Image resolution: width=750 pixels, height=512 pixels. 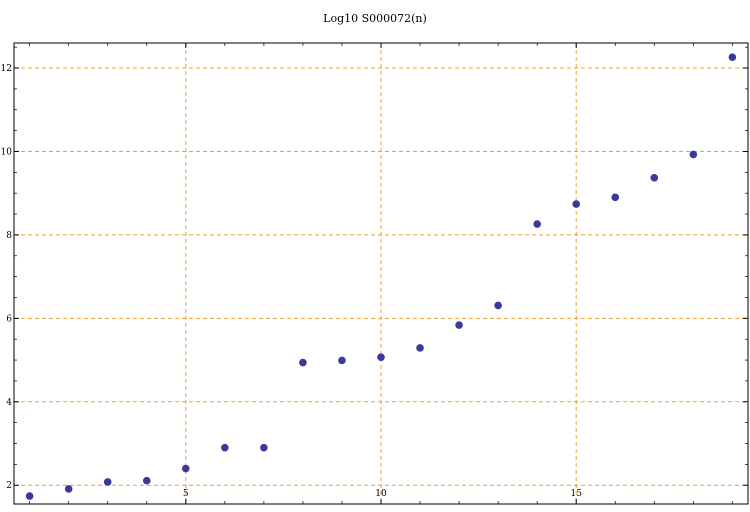 I want to click on y-tick-label: 4, so click(x=9, y=403).